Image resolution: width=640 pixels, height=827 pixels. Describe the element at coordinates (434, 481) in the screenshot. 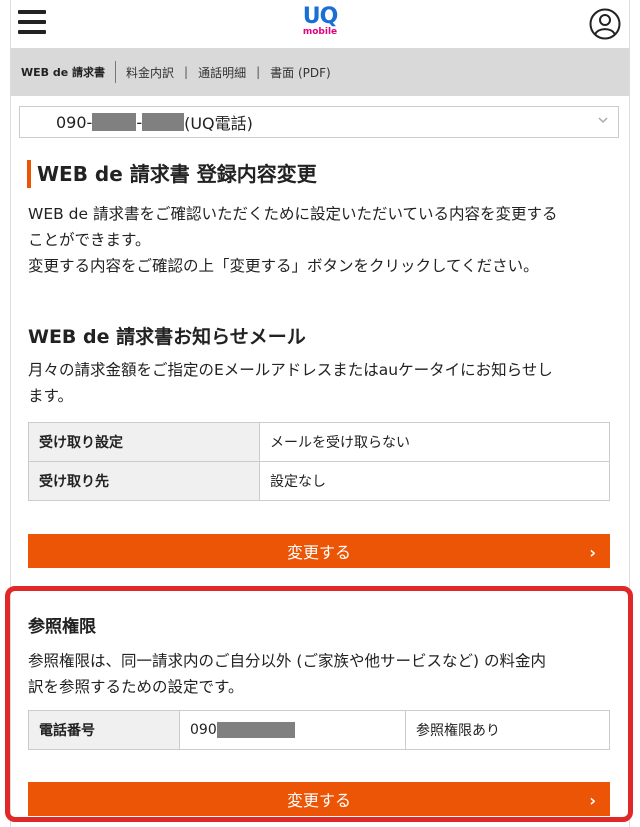

I see `recipient-value: 設定なし` at that location.